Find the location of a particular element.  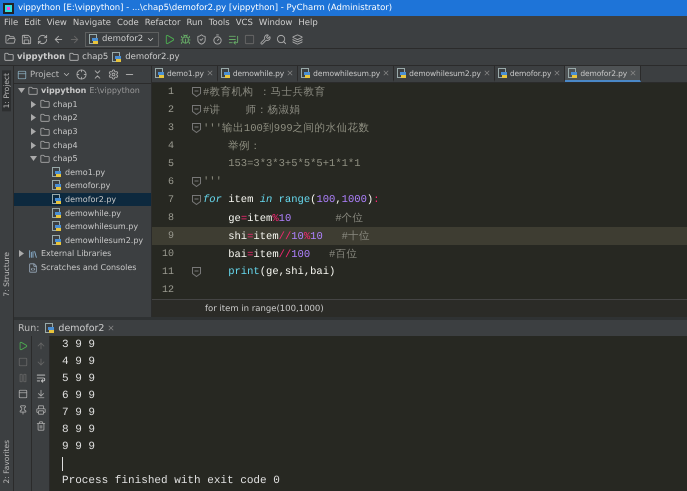

run-tab: demofor2 is located at coordinates (80, 328).